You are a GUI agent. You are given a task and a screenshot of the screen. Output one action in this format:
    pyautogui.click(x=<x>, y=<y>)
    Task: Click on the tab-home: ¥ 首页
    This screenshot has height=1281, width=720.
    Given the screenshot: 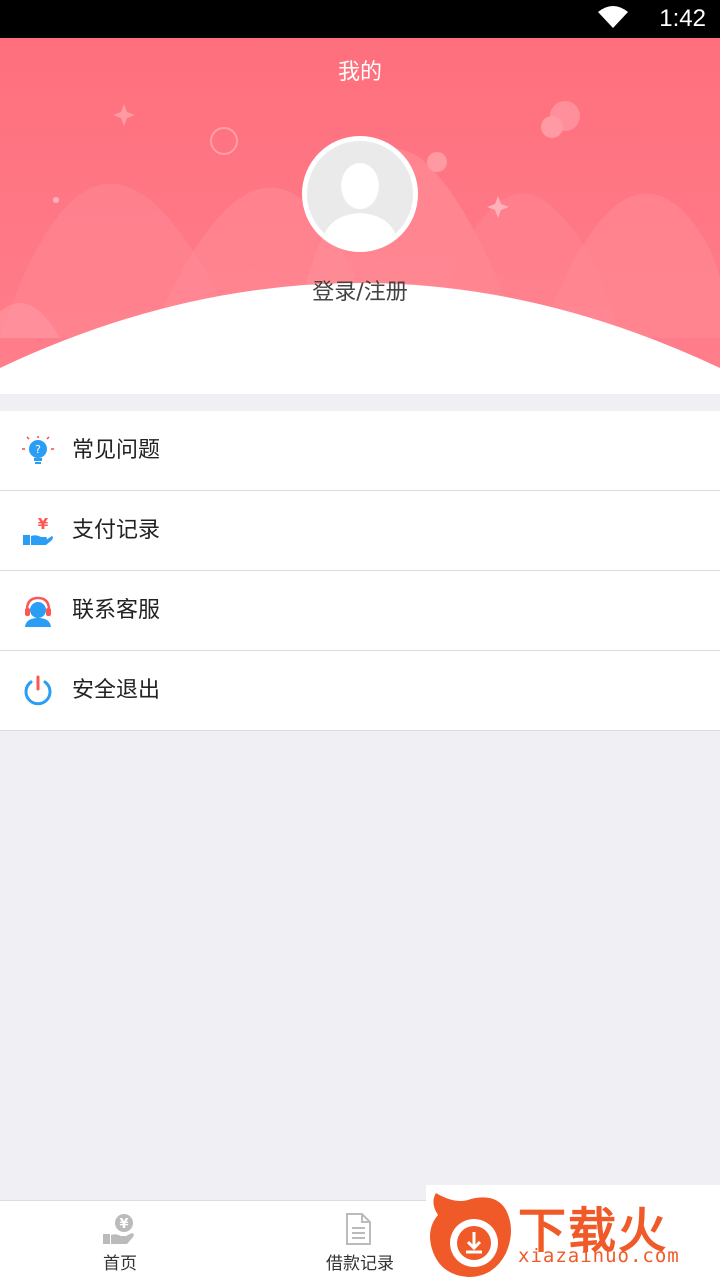 What is the action you would take?
    pyautogui.click(x=120, y=1241)
    